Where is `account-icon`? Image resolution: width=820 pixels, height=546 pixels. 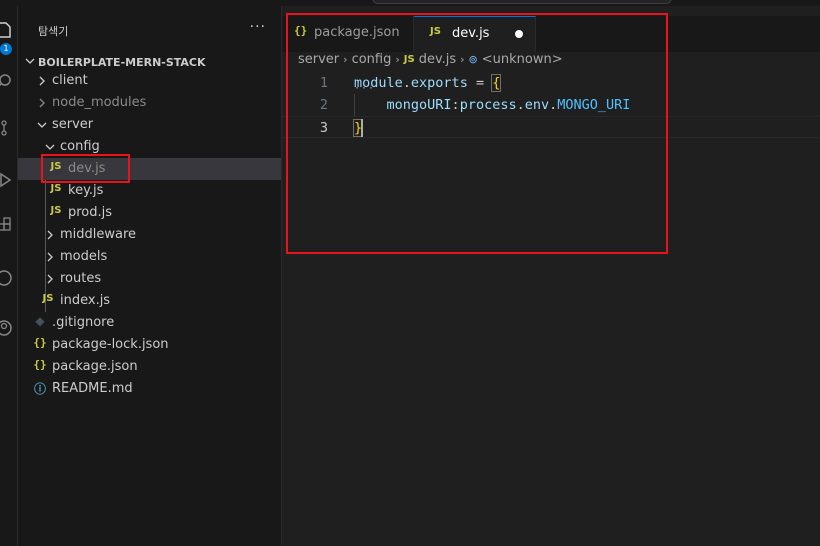 account-icon is located at coordinates (7, 328).